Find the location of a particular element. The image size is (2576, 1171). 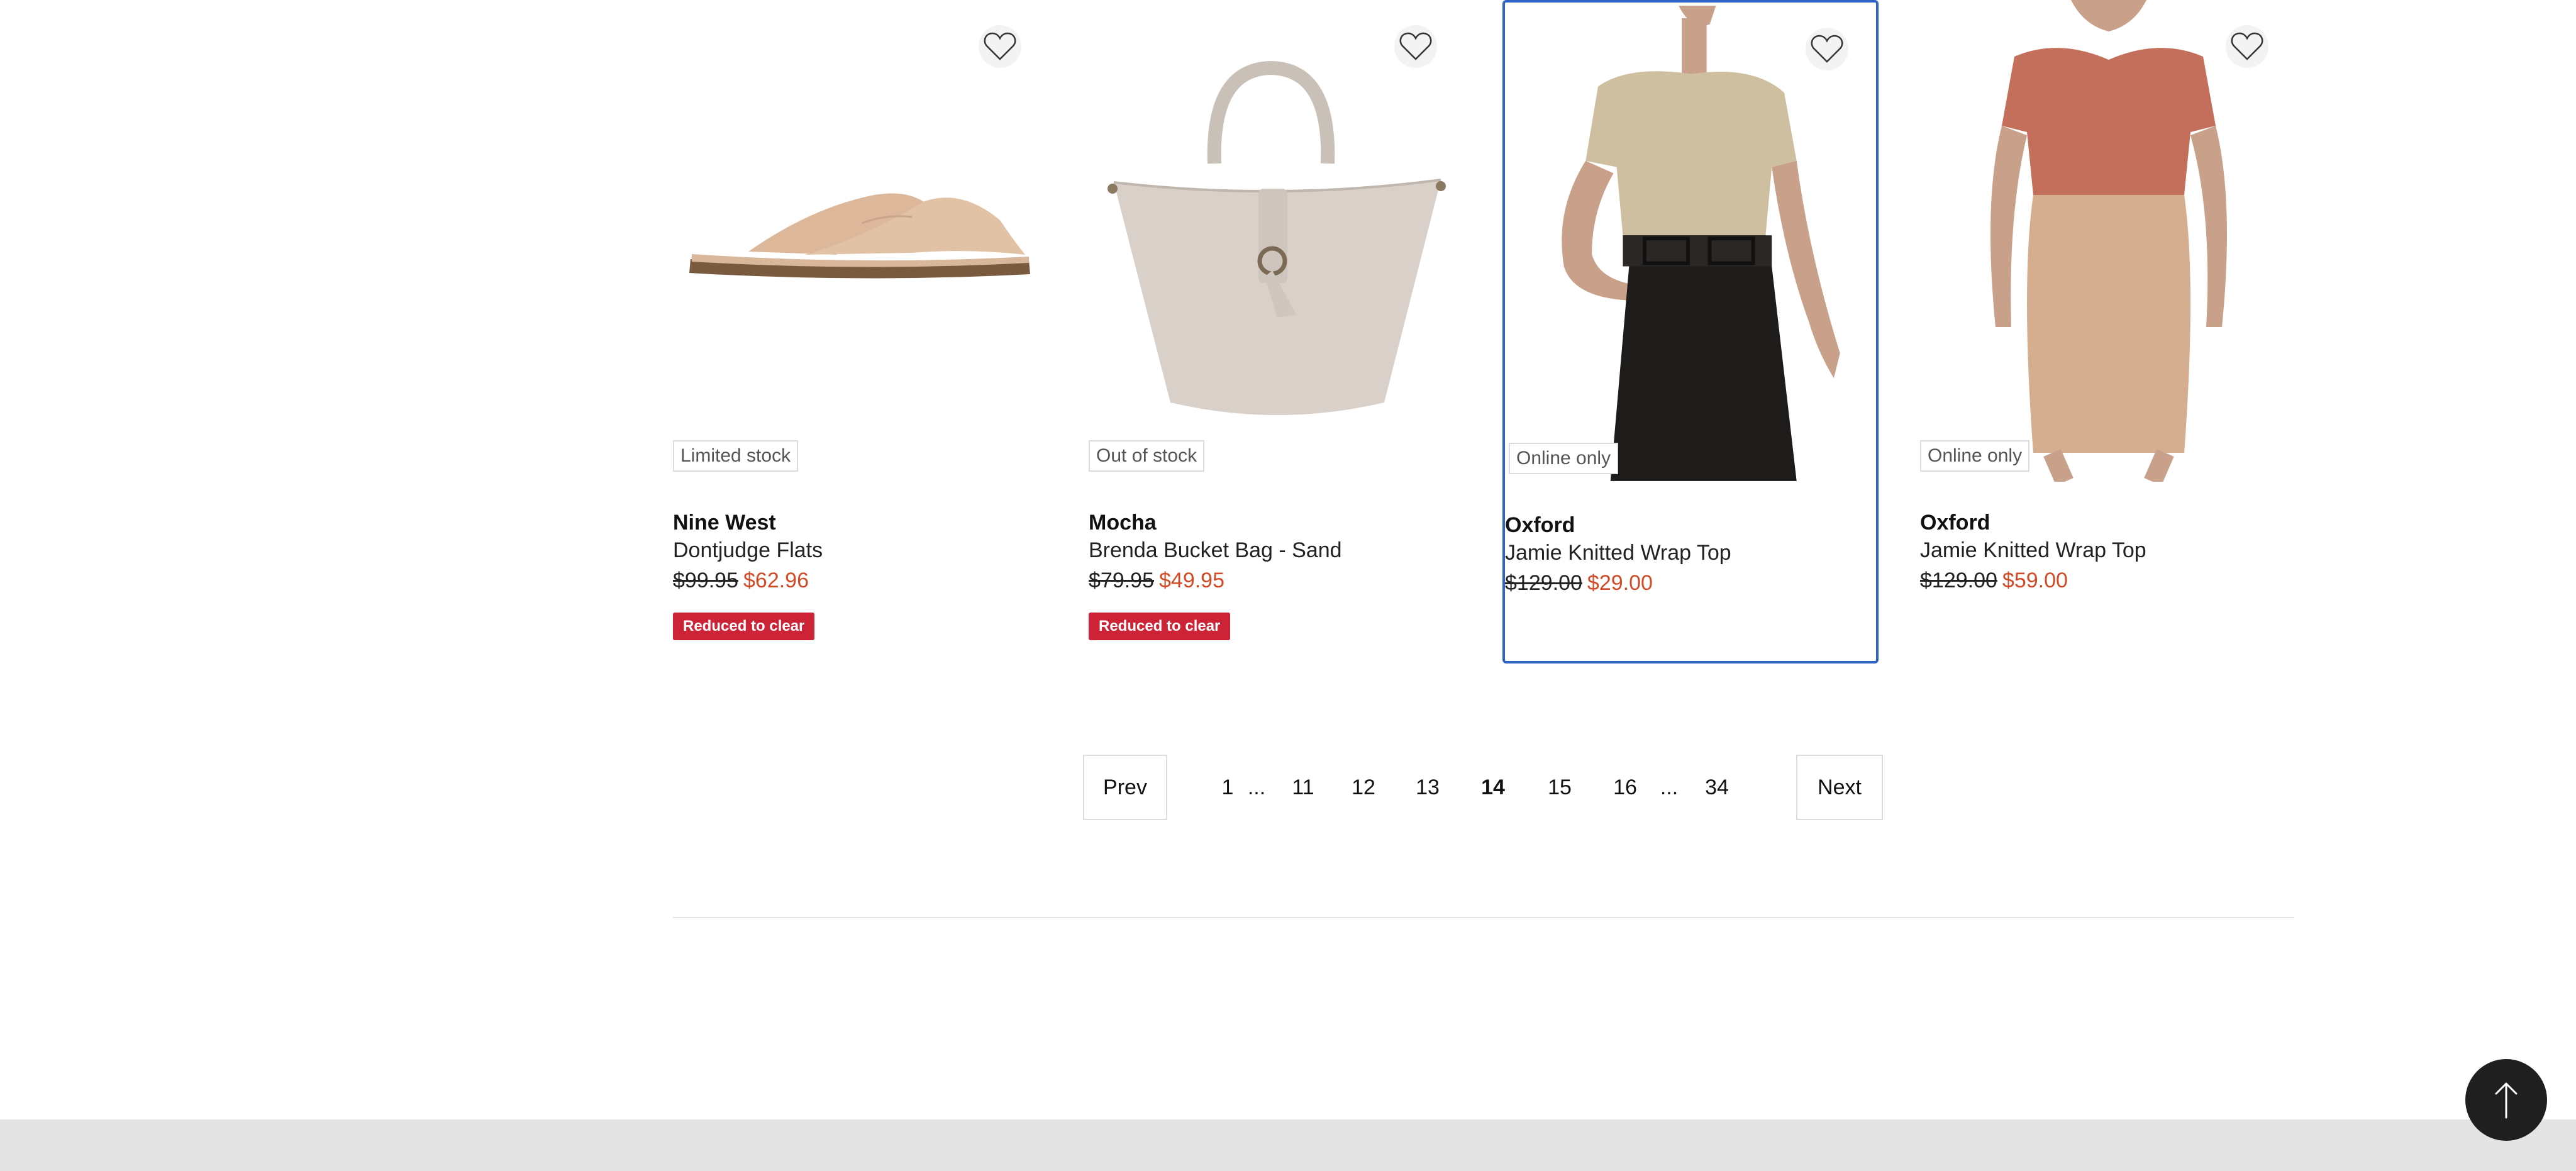

product-brand: Mocha is located at coordinates (1215, 522).